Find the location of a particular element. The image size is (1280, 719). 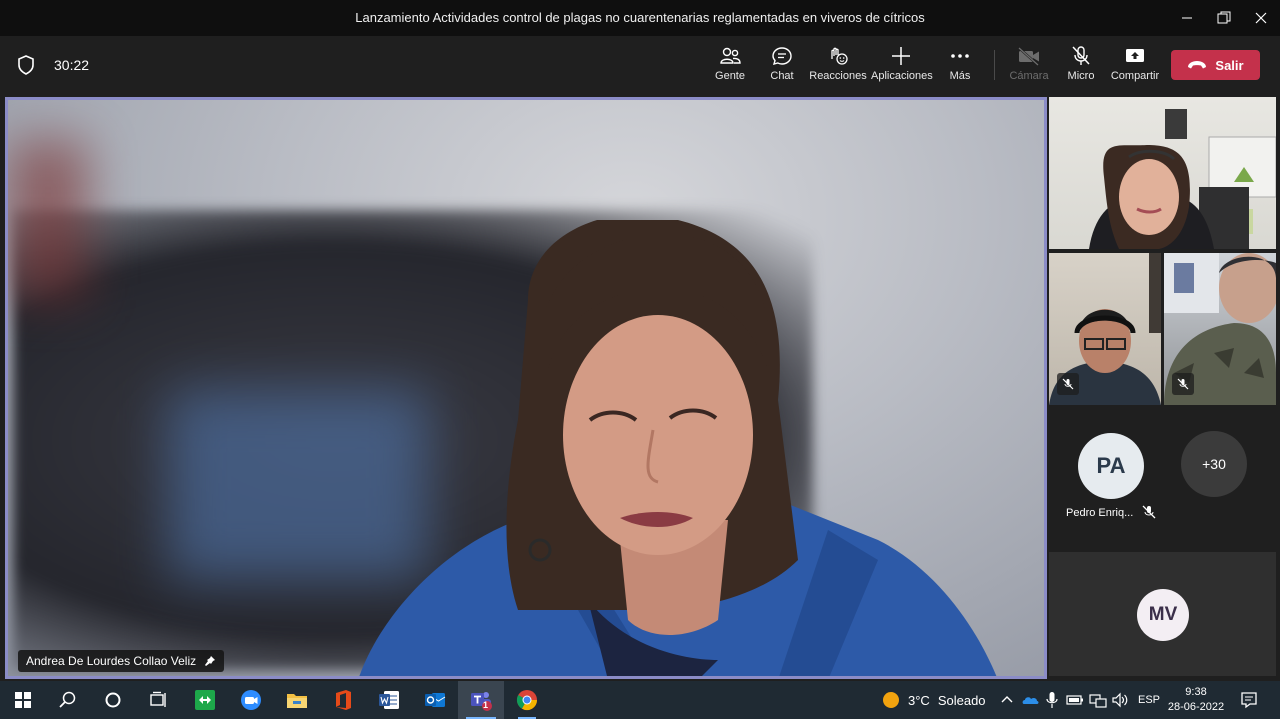

reactions-icon is located at coordinates (839, 56).